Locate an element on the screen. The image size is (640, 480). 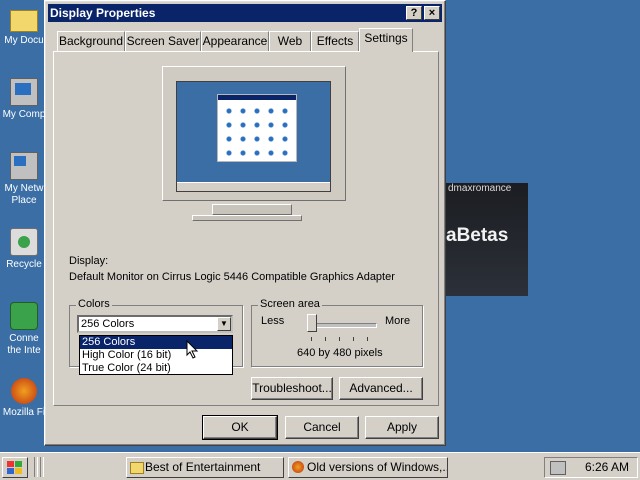
desktop-icon-connect-internet: Conne the Inte is located at coordinates (24, 329).